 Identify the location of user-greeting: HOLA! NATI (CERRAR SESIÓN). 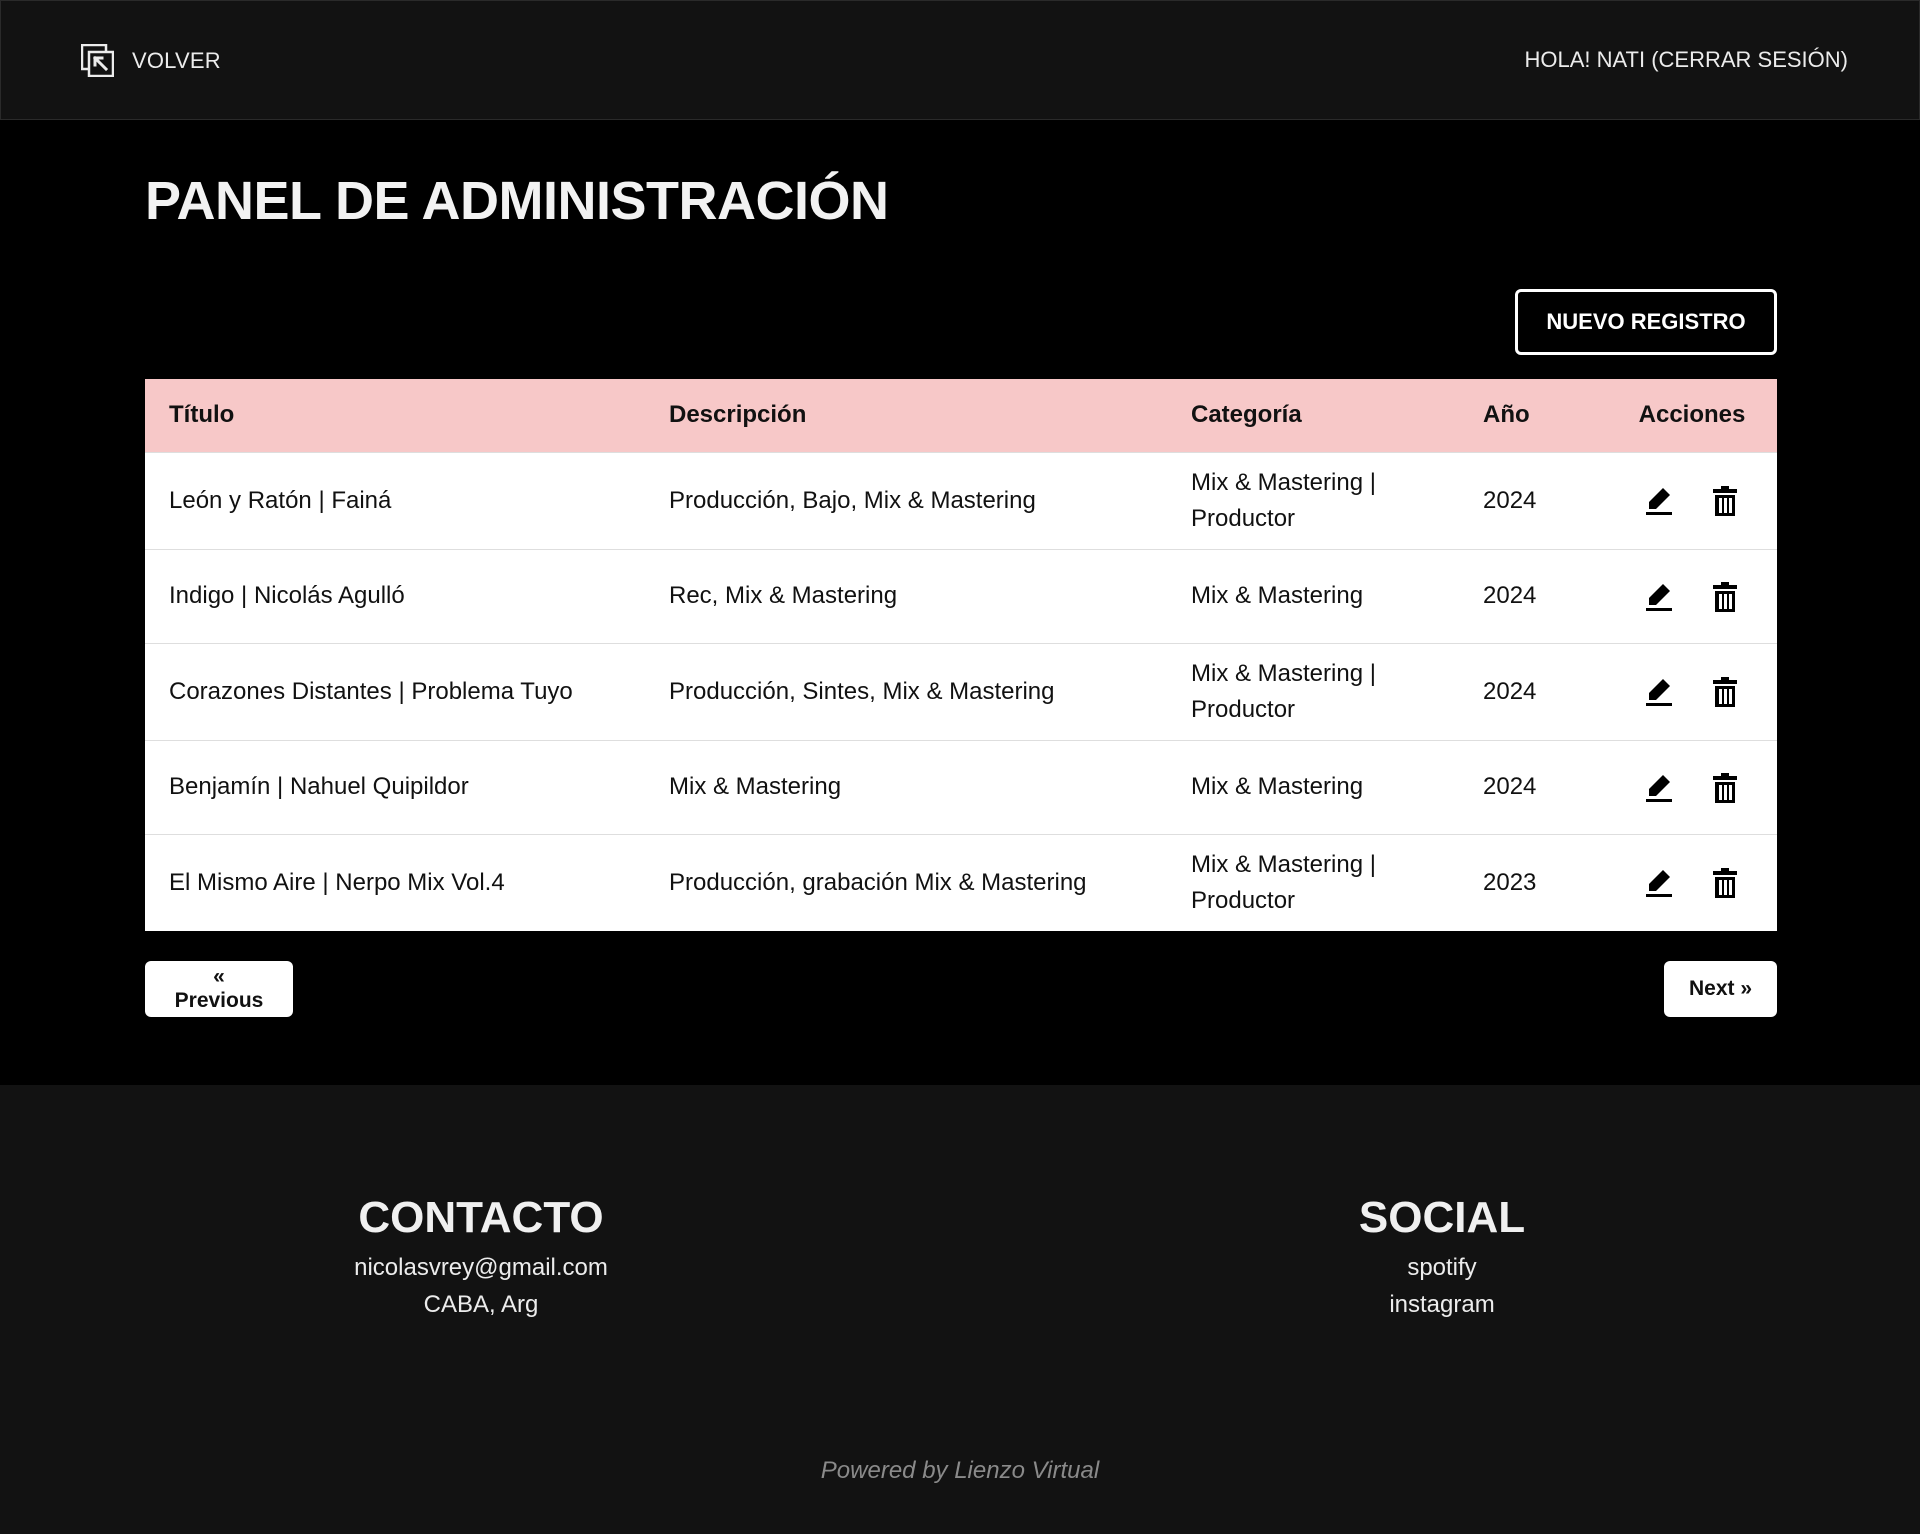
(1686, 60).